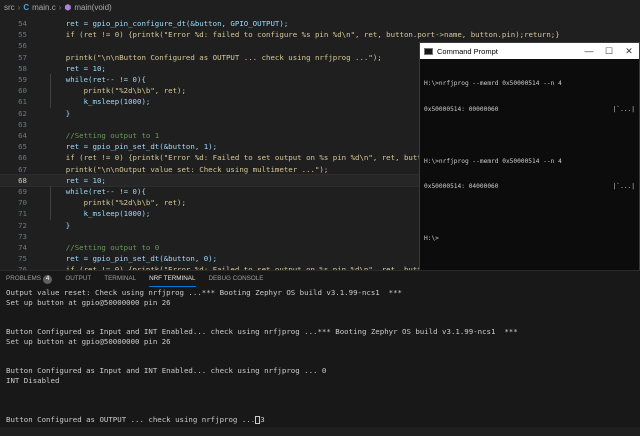  What do you see at coordinates (48, 279) in the screenshot?
I see `problems-count-badge: 4` at bounding box center [48, 279].